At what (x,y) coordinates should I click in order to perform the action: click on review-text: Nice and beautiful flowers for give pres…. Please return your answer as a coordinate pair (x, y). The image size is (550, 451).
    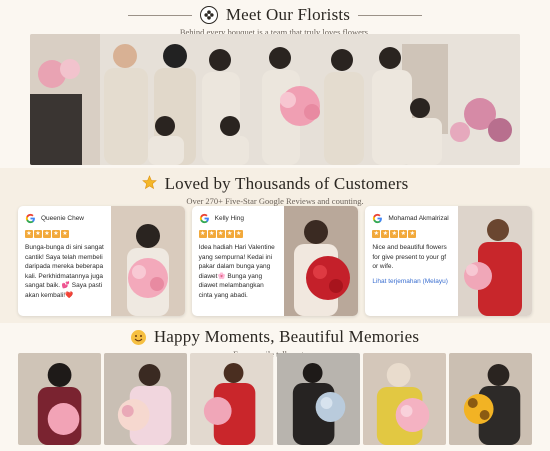
    Looking at the image, I should click on (409, 257).